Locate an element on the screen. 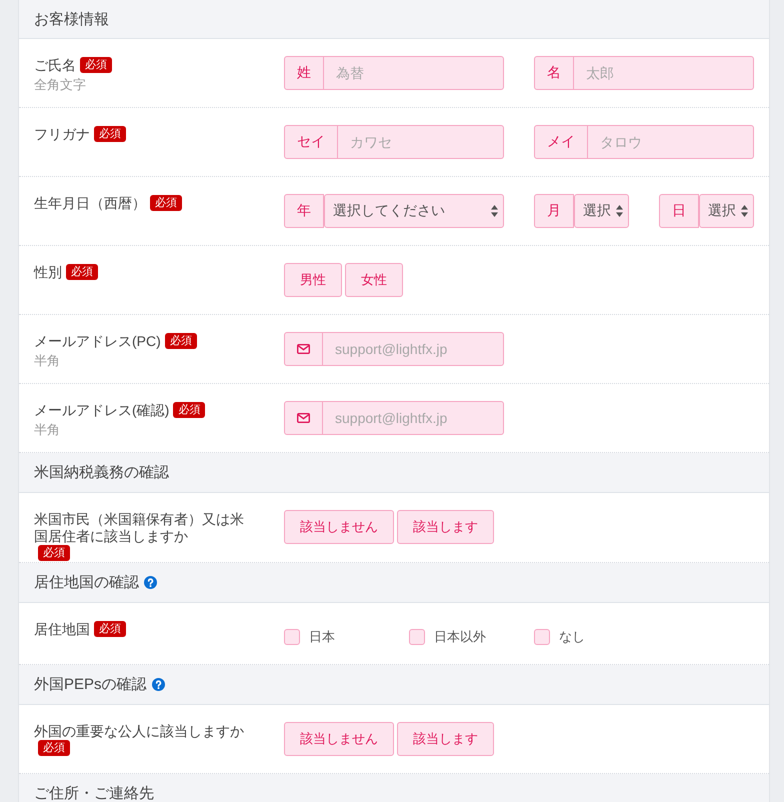  section-title: 居住地国の確認 is located at coordinates (86, 582).